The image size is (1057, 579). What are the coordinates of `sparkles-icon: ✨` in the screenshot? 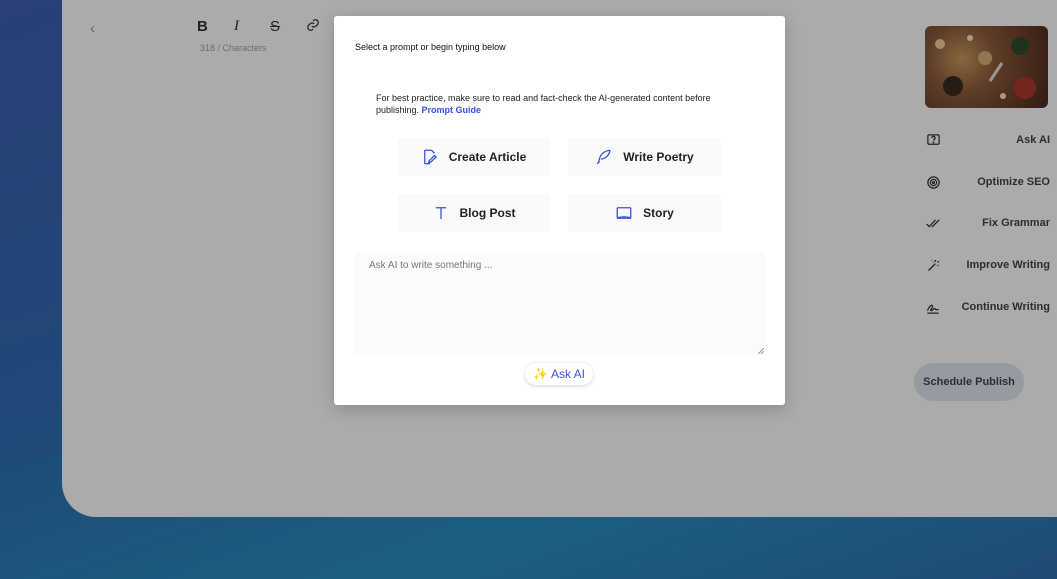 It's located at (540, 374).